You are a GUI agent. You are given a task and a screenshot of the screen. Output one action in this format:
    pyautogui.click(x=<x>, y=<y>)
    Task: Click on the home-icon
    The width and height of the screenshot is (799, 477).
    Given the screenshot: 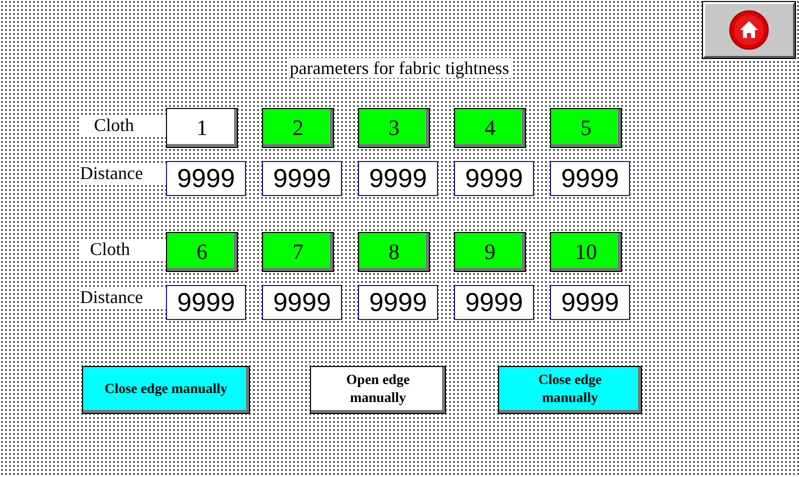 What is the action you would take?
    pyautogui.click(x=749, y=30)
    